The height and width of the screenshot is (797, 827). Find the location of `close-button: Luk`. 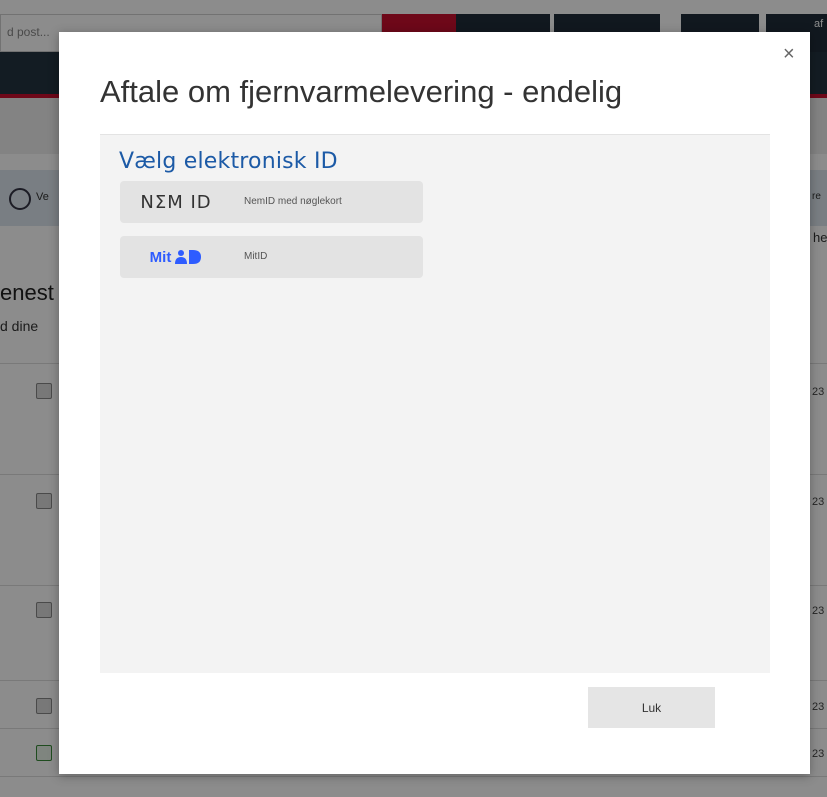

close-button: Luk is located at coordinates (651, 707).